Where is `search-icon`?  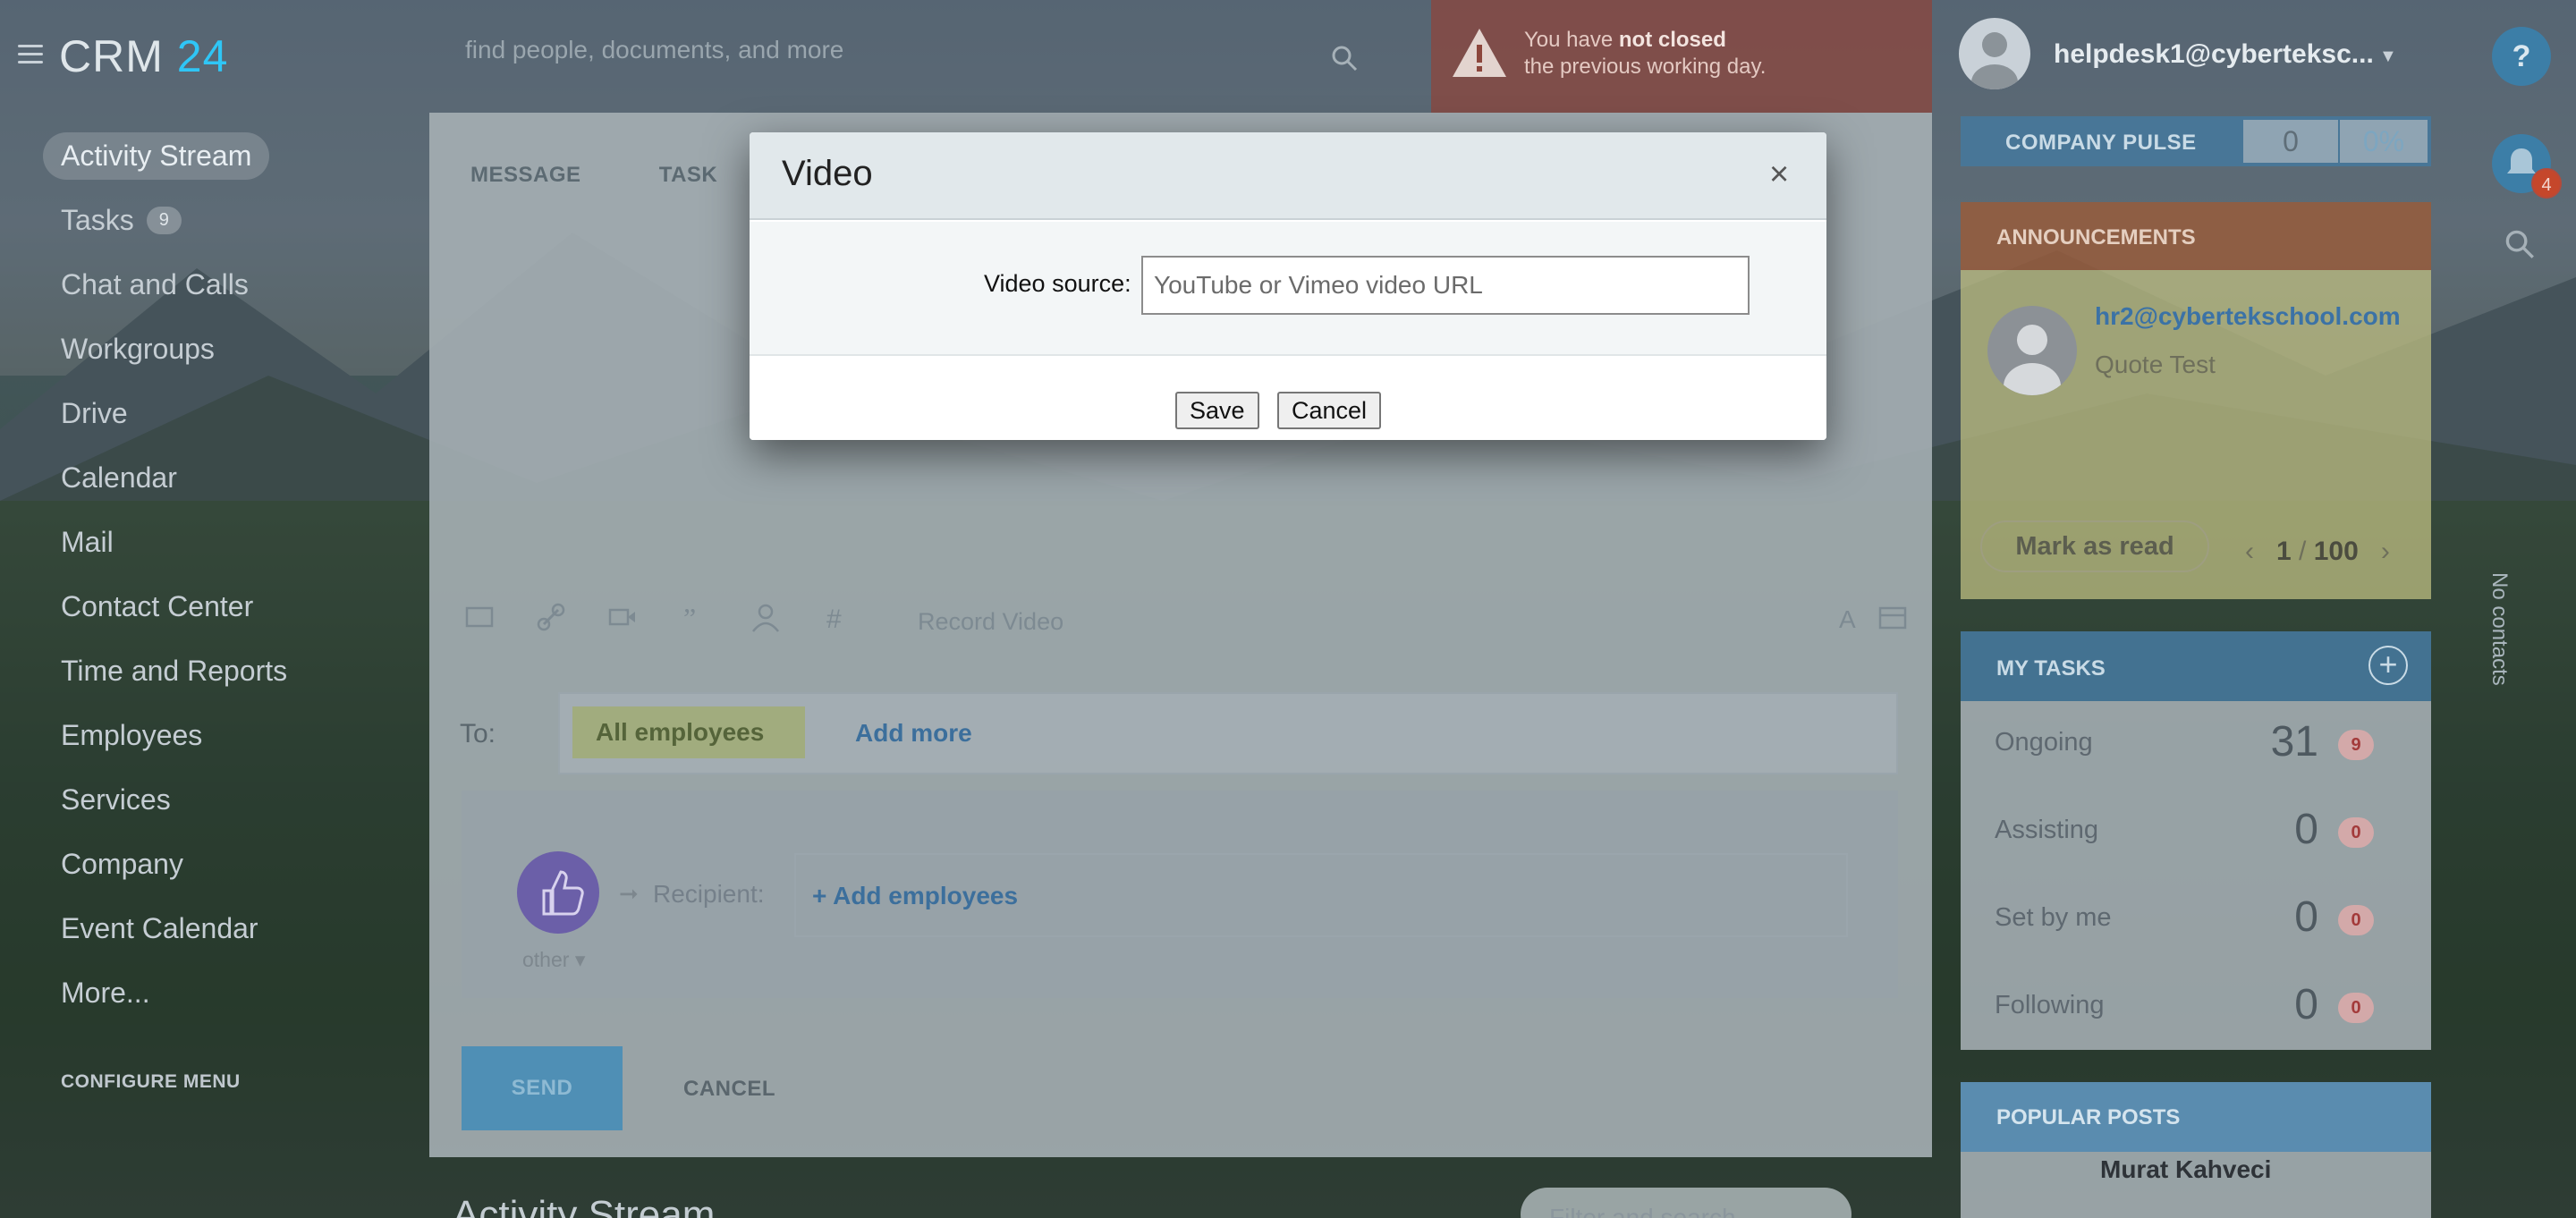
search-icon is located at coordinates (1344, 58).